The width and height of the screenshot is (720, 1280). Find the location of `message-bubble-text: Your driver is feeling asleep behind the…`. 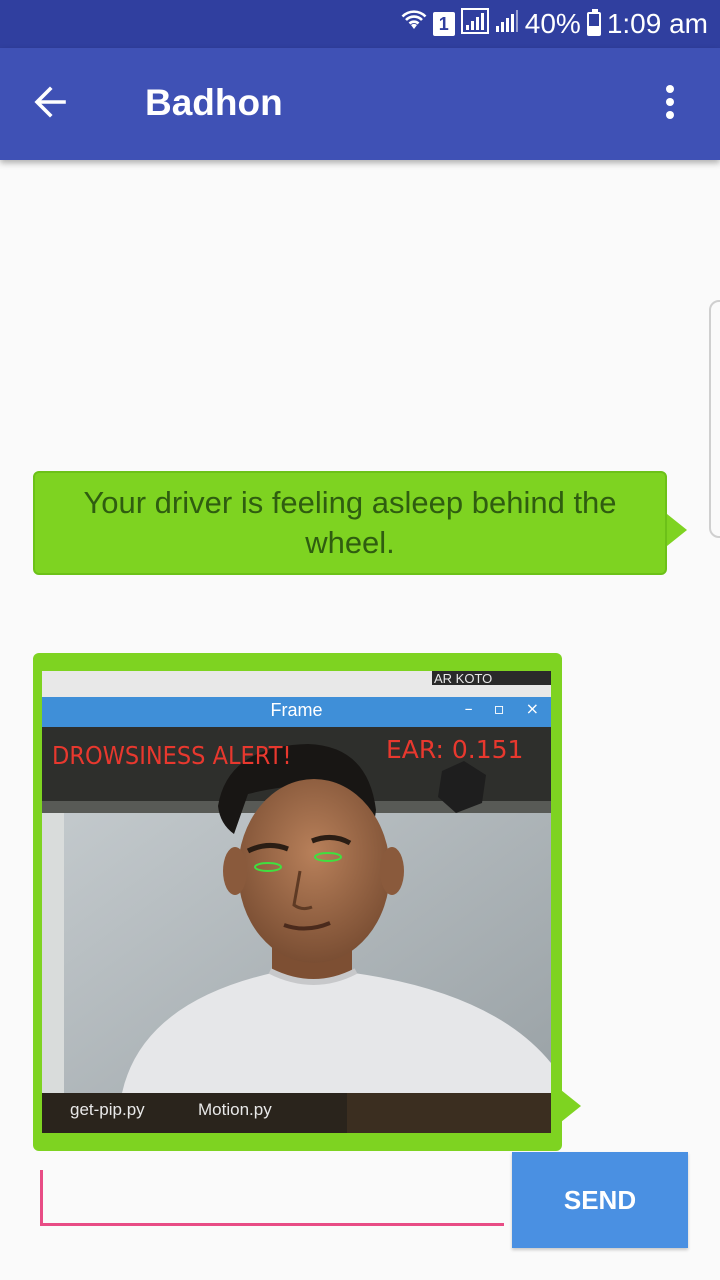

message-bubble-text: Your driver is feeling asleep behind the… is located at coordinates (350, 523).